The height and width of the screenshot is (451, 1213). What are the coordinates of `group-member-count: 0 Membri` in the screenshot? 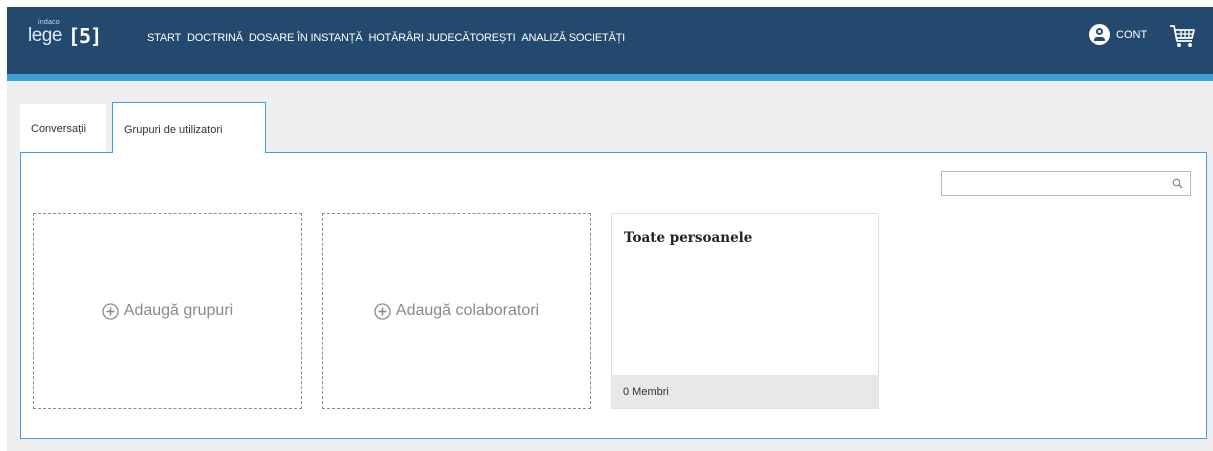 It's located at (745, 391).